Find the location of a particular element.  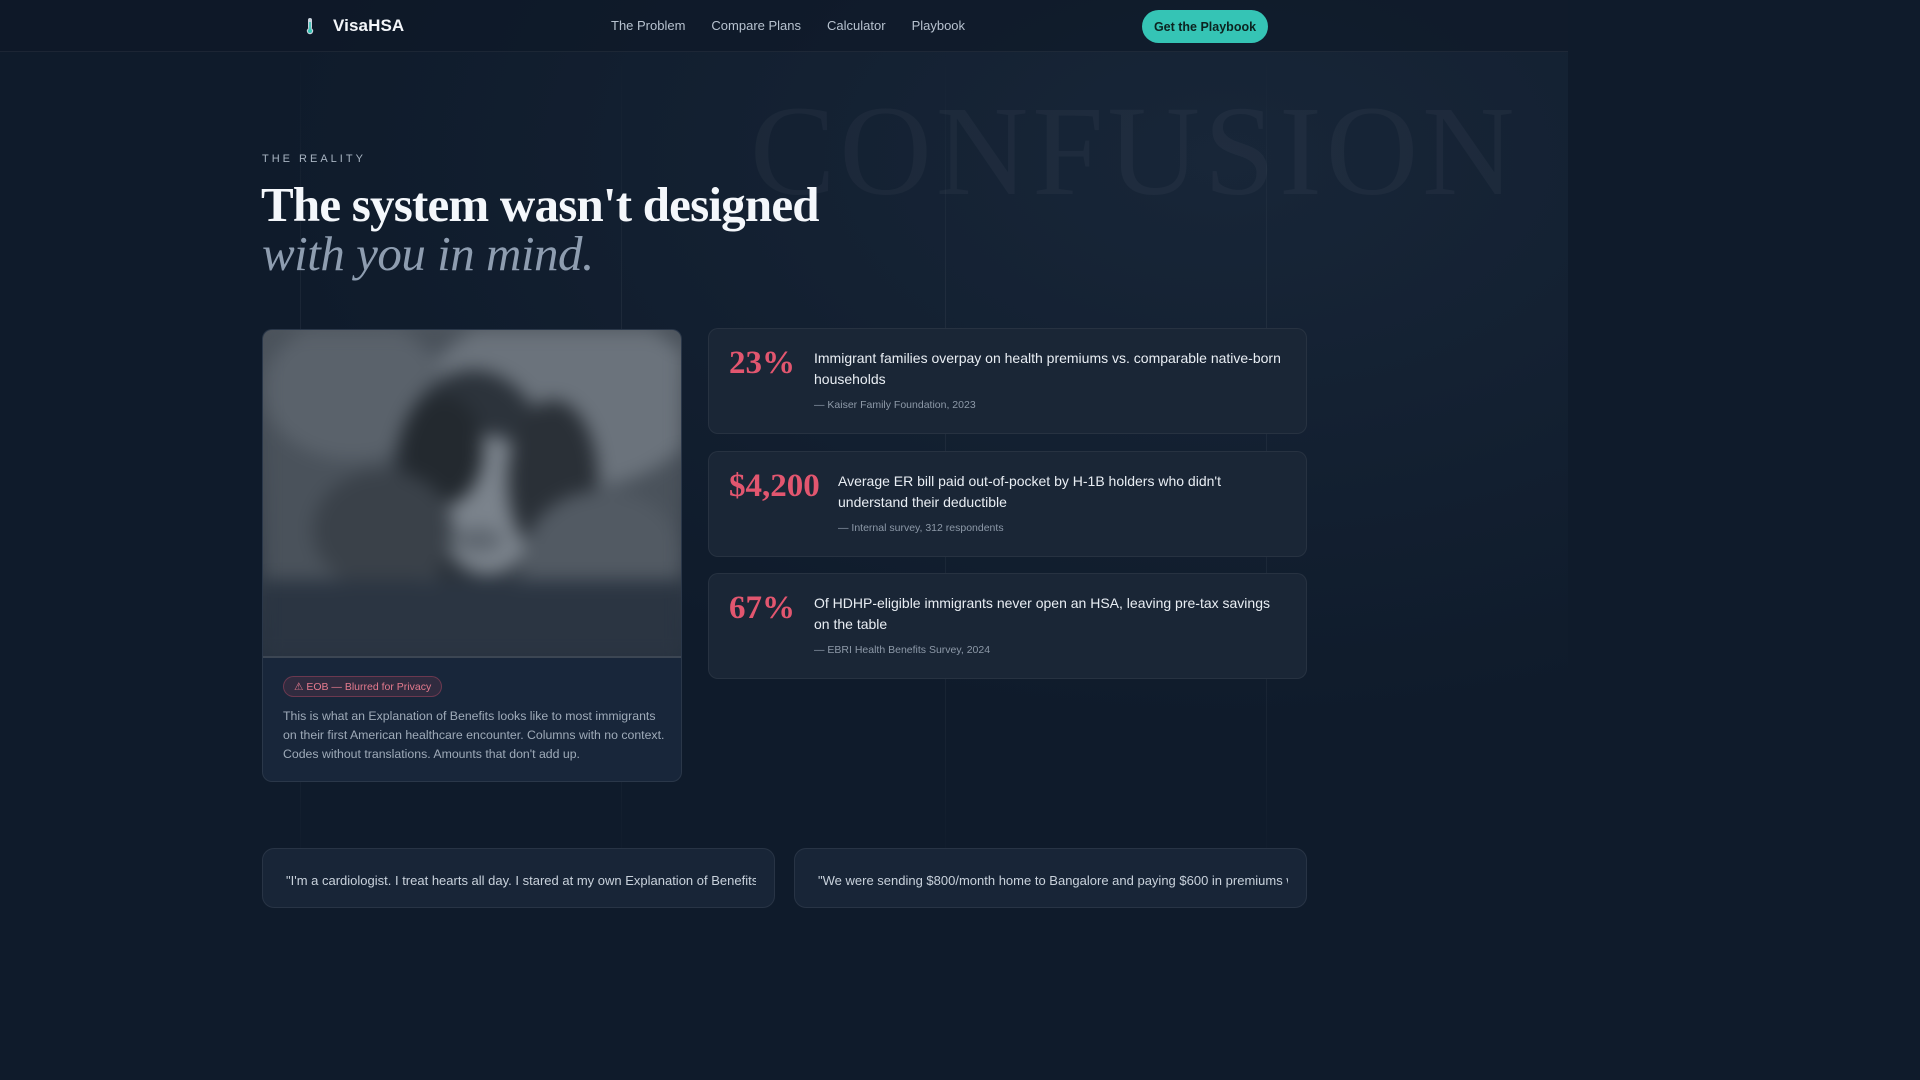

stat-source: — Kaiser Family Foundation, 2023 is located at coordinates (895, 405).